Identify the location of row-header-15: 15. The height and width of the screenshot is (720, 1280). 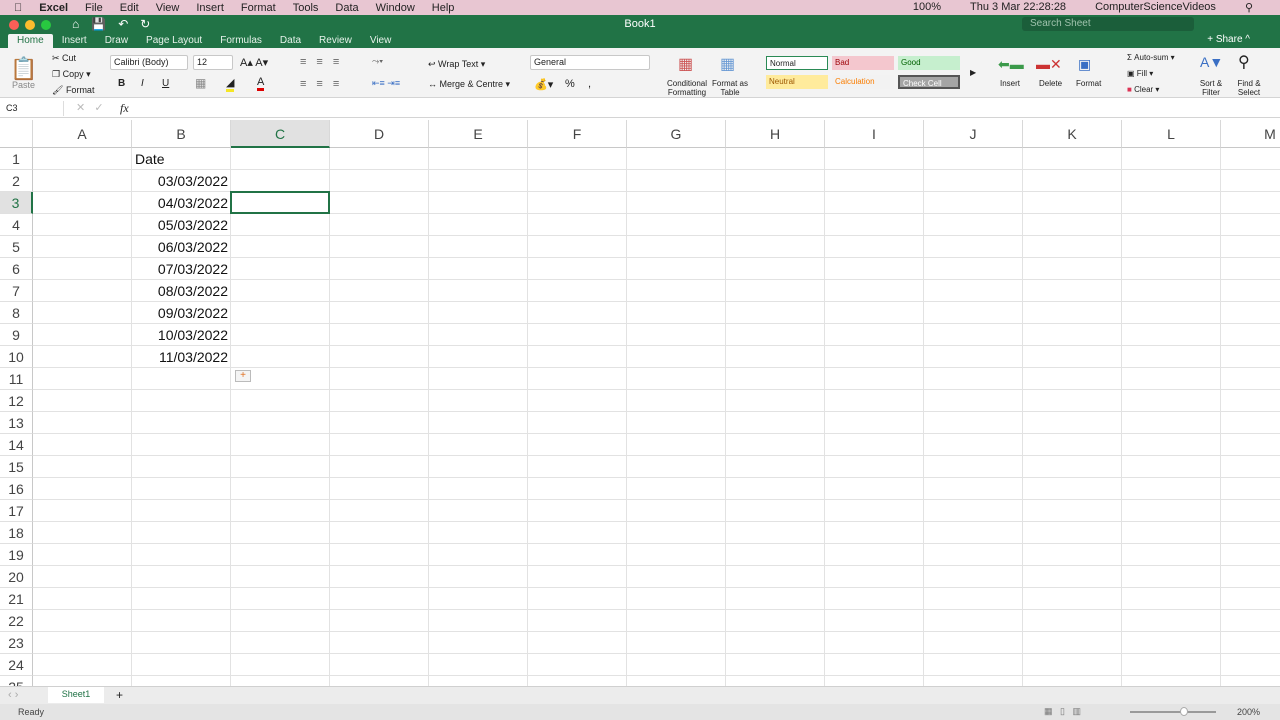
(16, 467).